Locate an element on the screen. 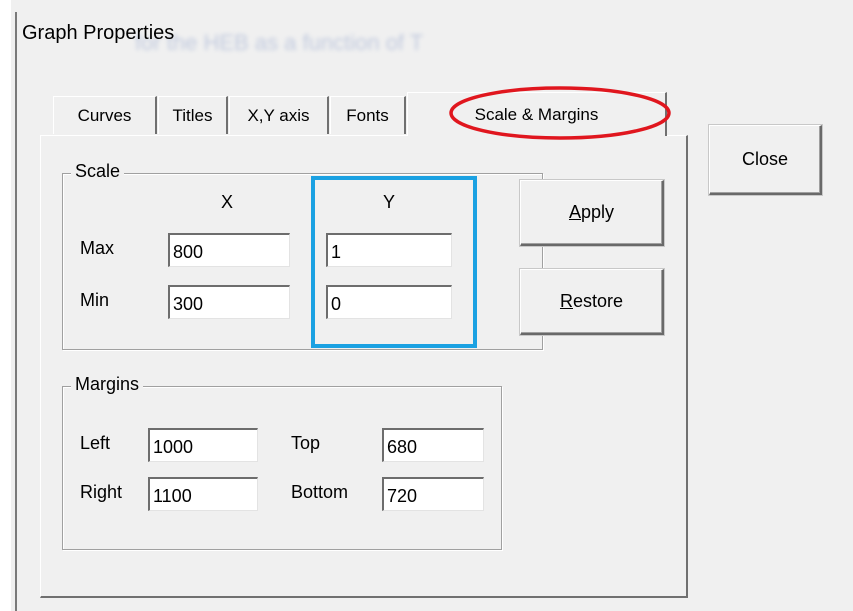 The width and height of the screenshot is (853, 611). tab-fonts: Fonts is located at coordinates (368, 115).